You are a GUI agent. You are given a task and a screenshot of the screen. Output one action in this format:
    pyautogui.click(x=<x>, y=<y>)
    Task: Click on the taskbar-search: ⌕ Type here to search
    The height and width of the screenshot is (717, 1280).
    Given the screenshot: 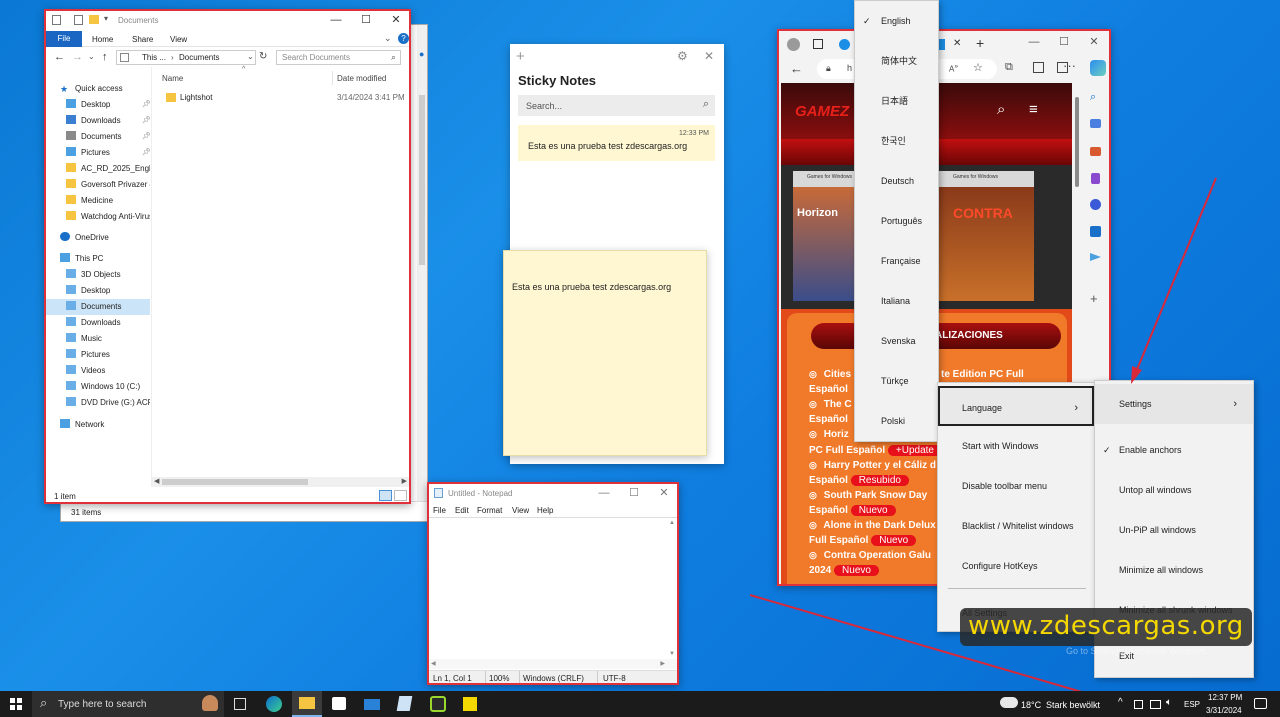 What is the action you would take?
    pyautogui.click(x=128, y=704)
    